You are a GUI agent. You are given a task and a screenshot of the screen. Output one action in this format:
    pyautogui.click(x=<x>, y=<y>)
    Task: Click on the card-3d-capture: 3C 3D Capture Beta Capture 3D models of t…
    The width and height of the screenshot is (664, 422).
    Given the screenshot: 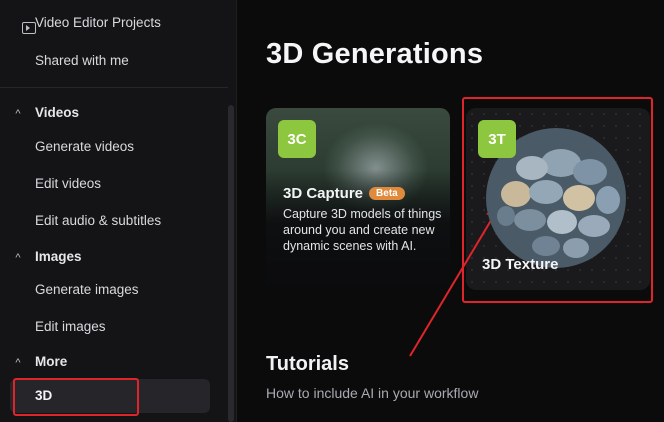 What is the action you would take?
    pyautogui.click(x=358, y=199)
    